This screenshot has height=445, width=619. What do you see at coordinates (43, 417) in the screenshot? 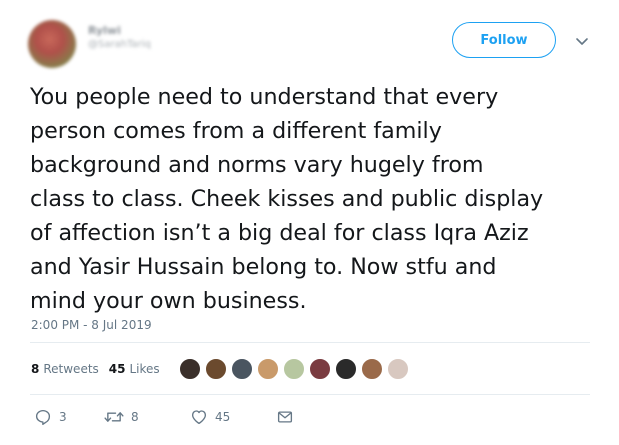
I see `reply-icon` at bounding box center [43, 417].